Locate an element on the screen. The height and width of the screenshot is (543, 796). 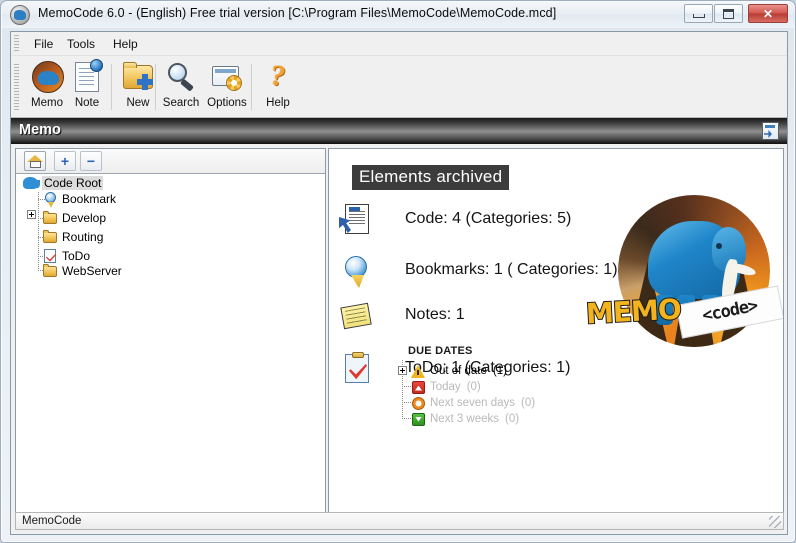
note-page-icon is located at coordinates (87, 77).